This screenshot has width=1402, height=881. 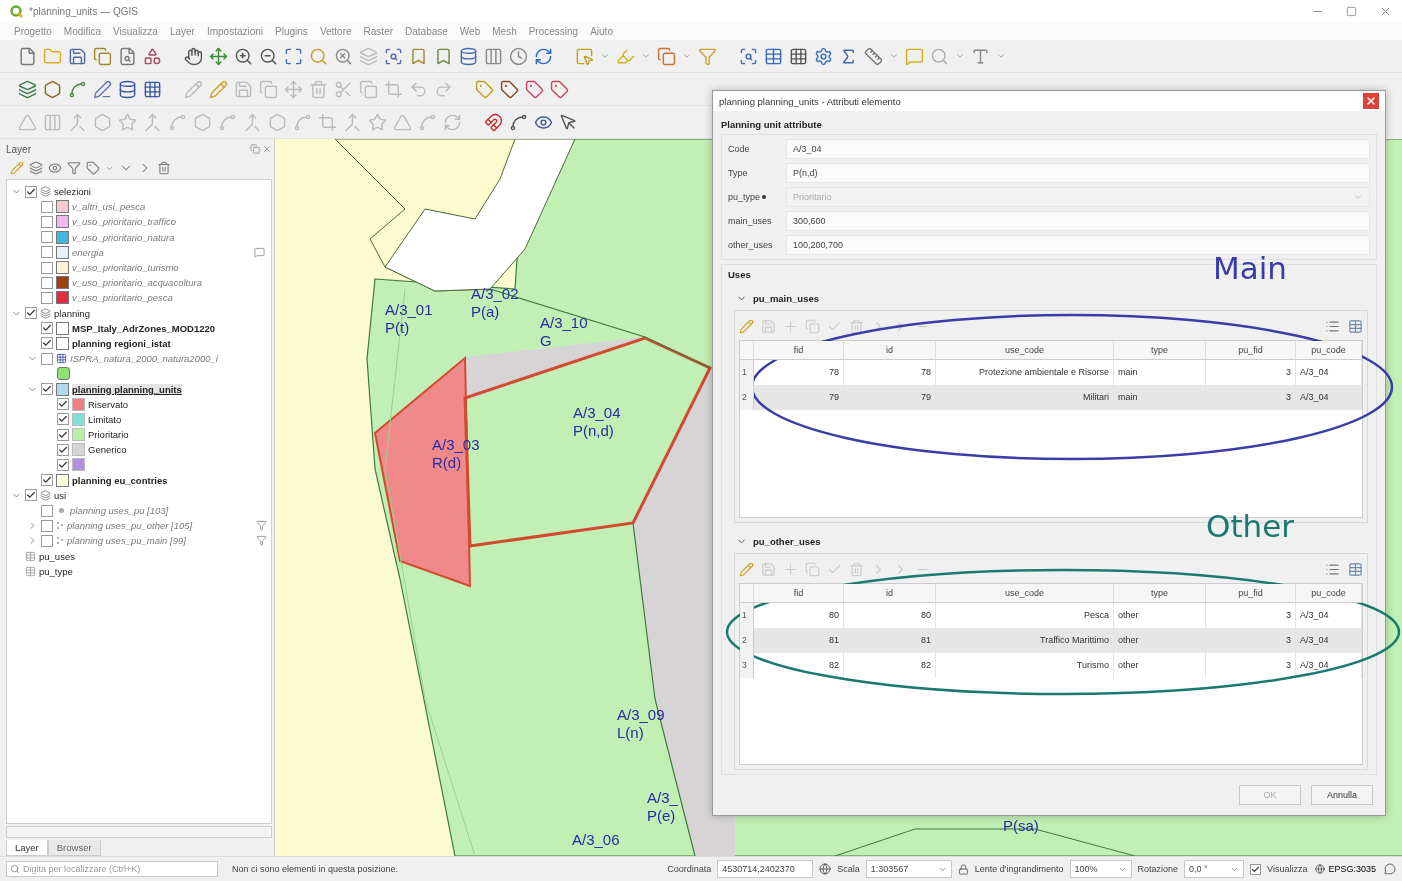 I want to click on layer-name: v_altri_usi_pesca, so click(x=109, y=207).